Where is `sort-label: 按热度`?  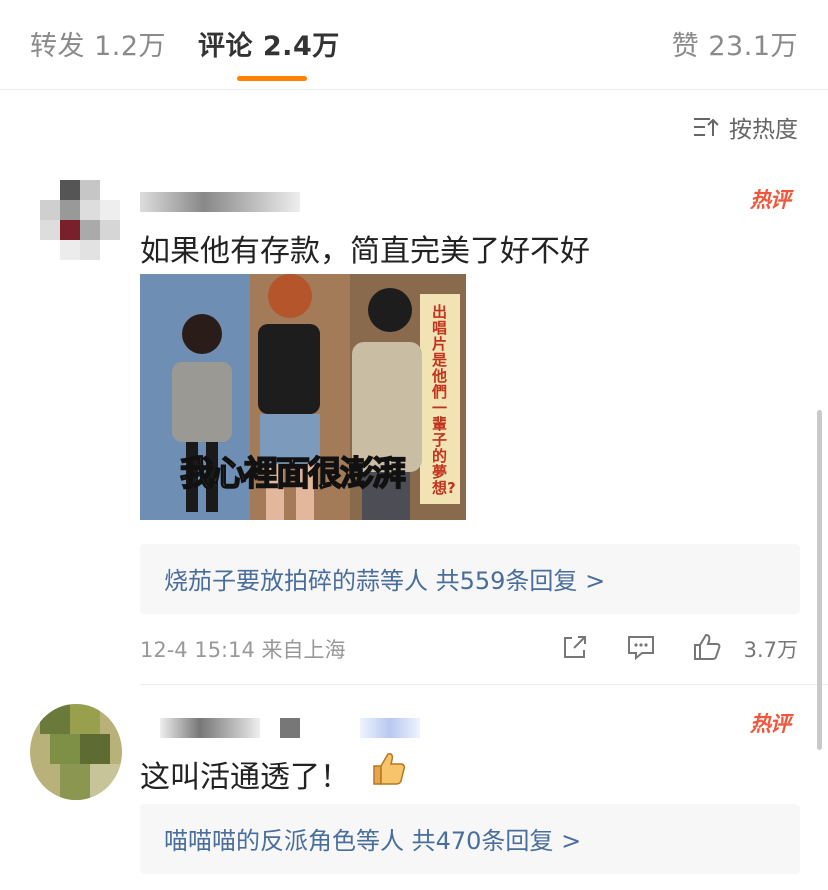 sort-label: 按热度 is located at coordinates (763, 130).